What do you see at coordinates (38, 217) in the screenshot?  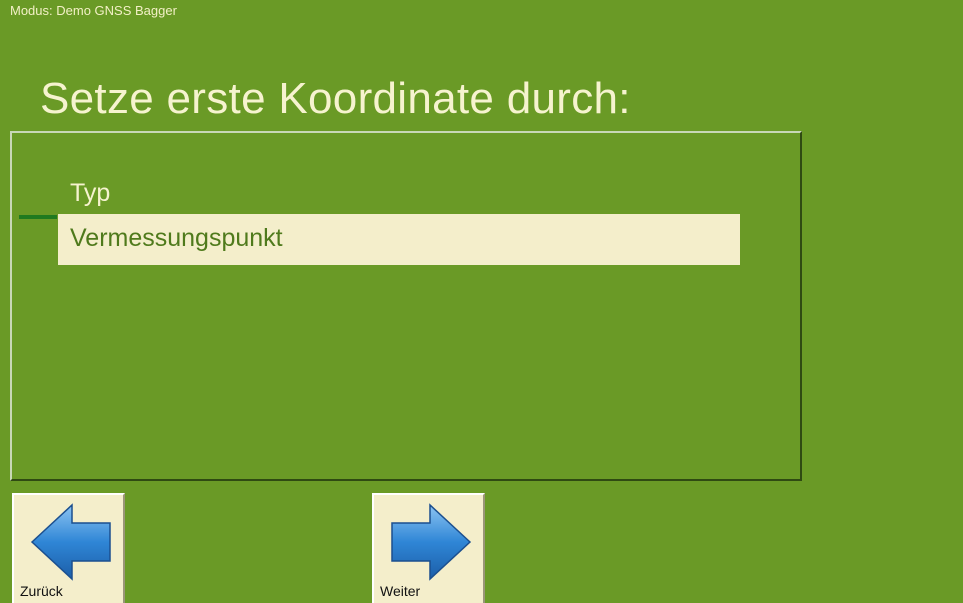 I see `field-indicator` at bounding box center [38, 217].